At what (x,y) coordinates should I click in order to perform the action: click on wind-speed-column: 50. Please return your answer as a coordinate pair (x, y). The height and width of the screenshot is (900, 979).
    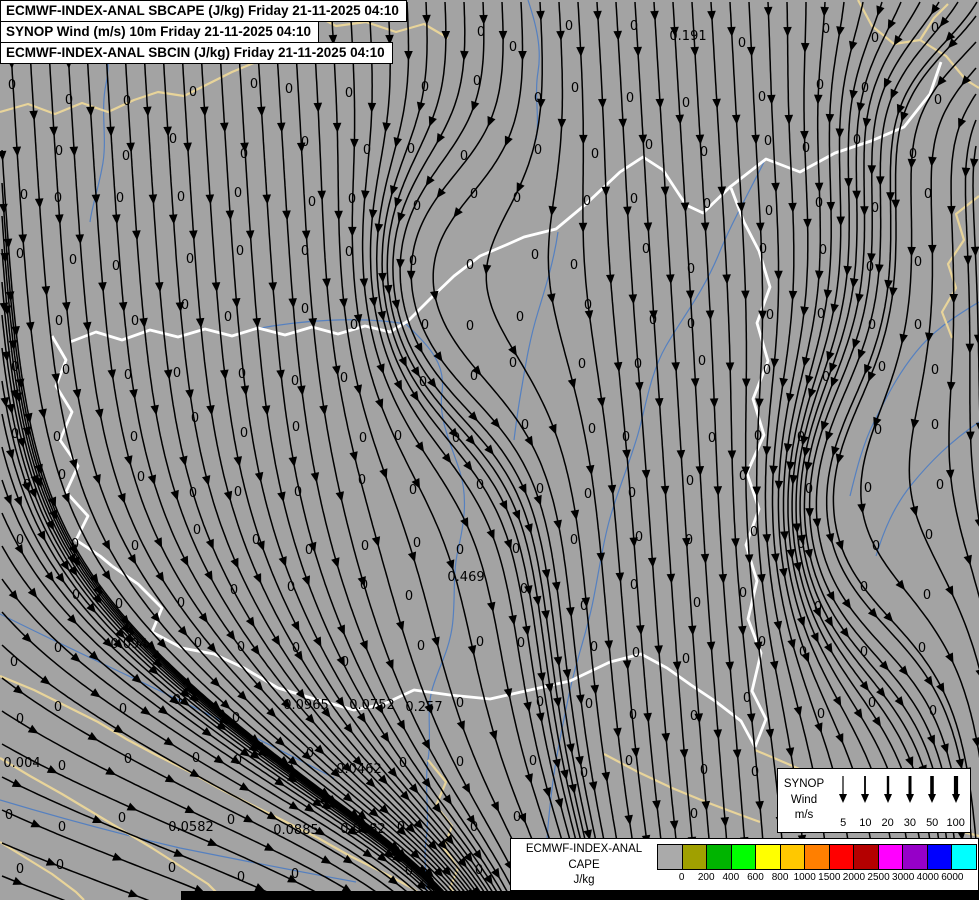
    Looking at the image, I should click on (932, 801).